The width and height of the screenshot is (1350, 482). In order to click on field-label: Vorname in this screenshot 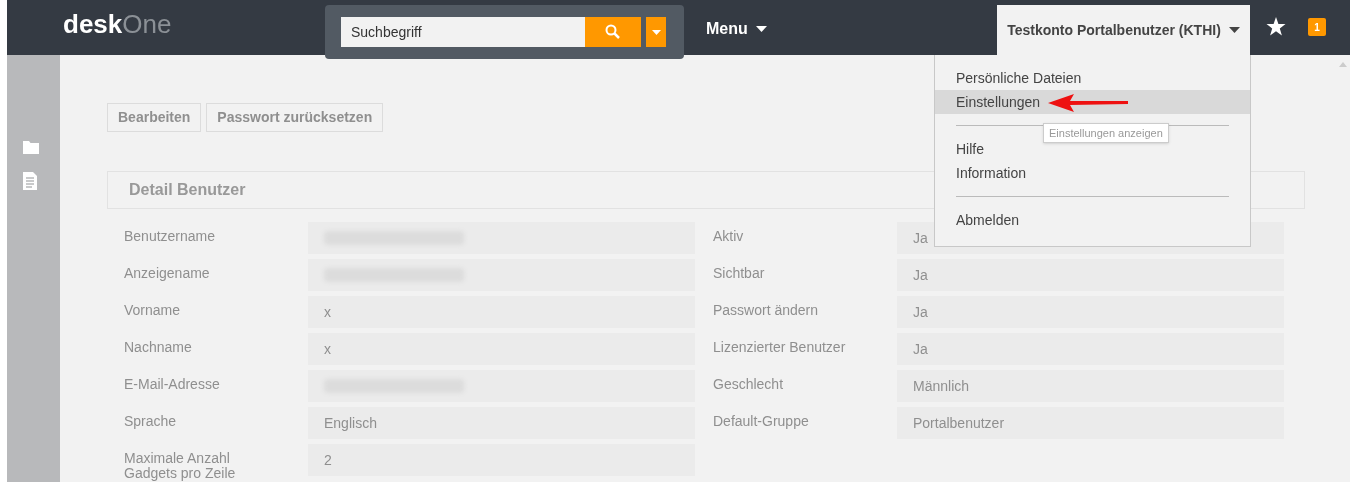, I will do `click(152, 310)`.